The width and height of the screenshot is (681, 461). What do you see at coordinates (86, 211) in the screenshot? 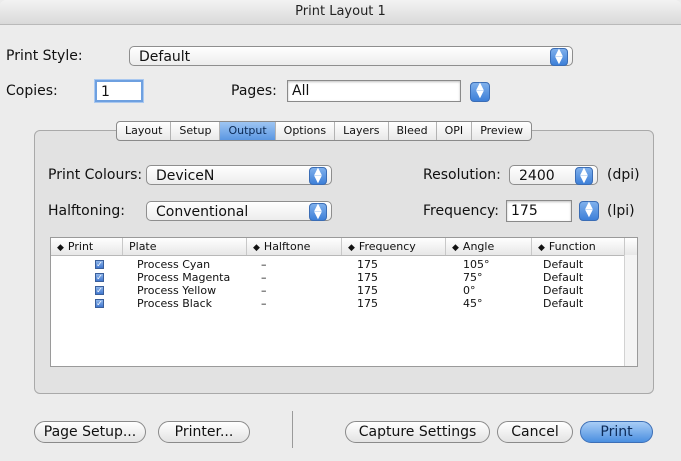
I see `halftoning-label: Halftoning:` at bounding box center [86, 211].